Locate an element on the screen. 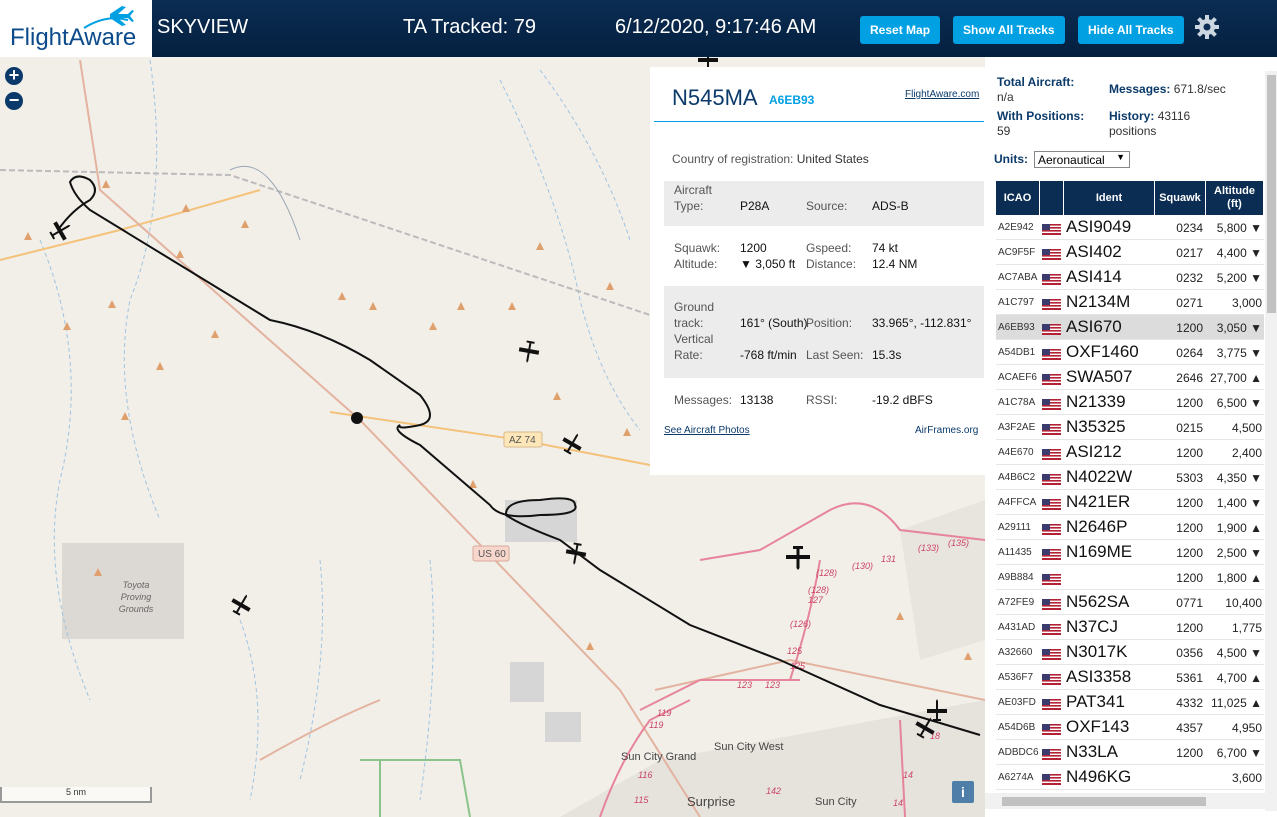 This screenshot has width=1277, height=817. table-row: A54D6B OXF143 4357 4,950 is located at coordinates (1130, 727).